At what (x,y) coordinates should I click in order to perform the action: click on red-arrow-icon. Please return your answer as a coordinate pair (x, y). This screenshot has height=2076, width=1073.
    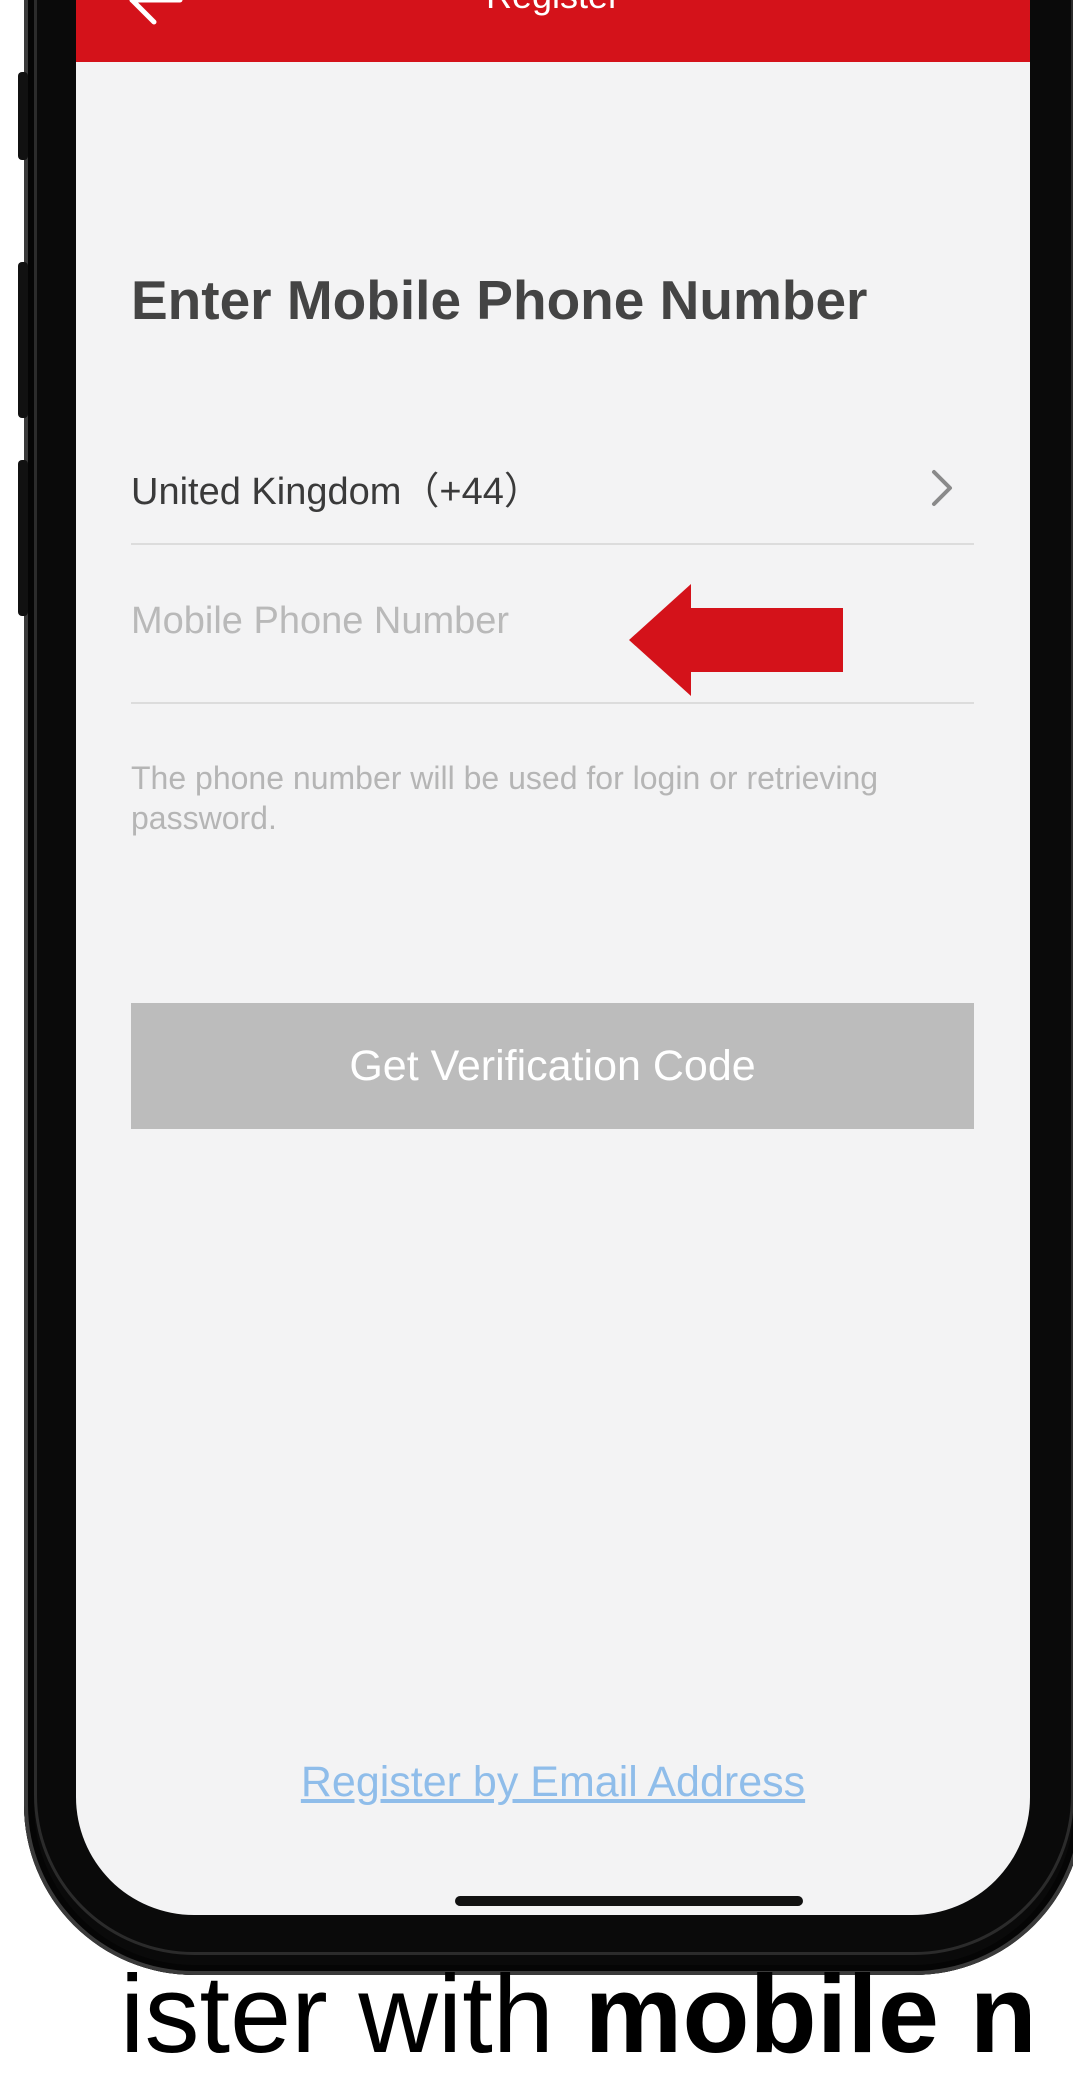
    Looking at the image, I should click on (736, 640).